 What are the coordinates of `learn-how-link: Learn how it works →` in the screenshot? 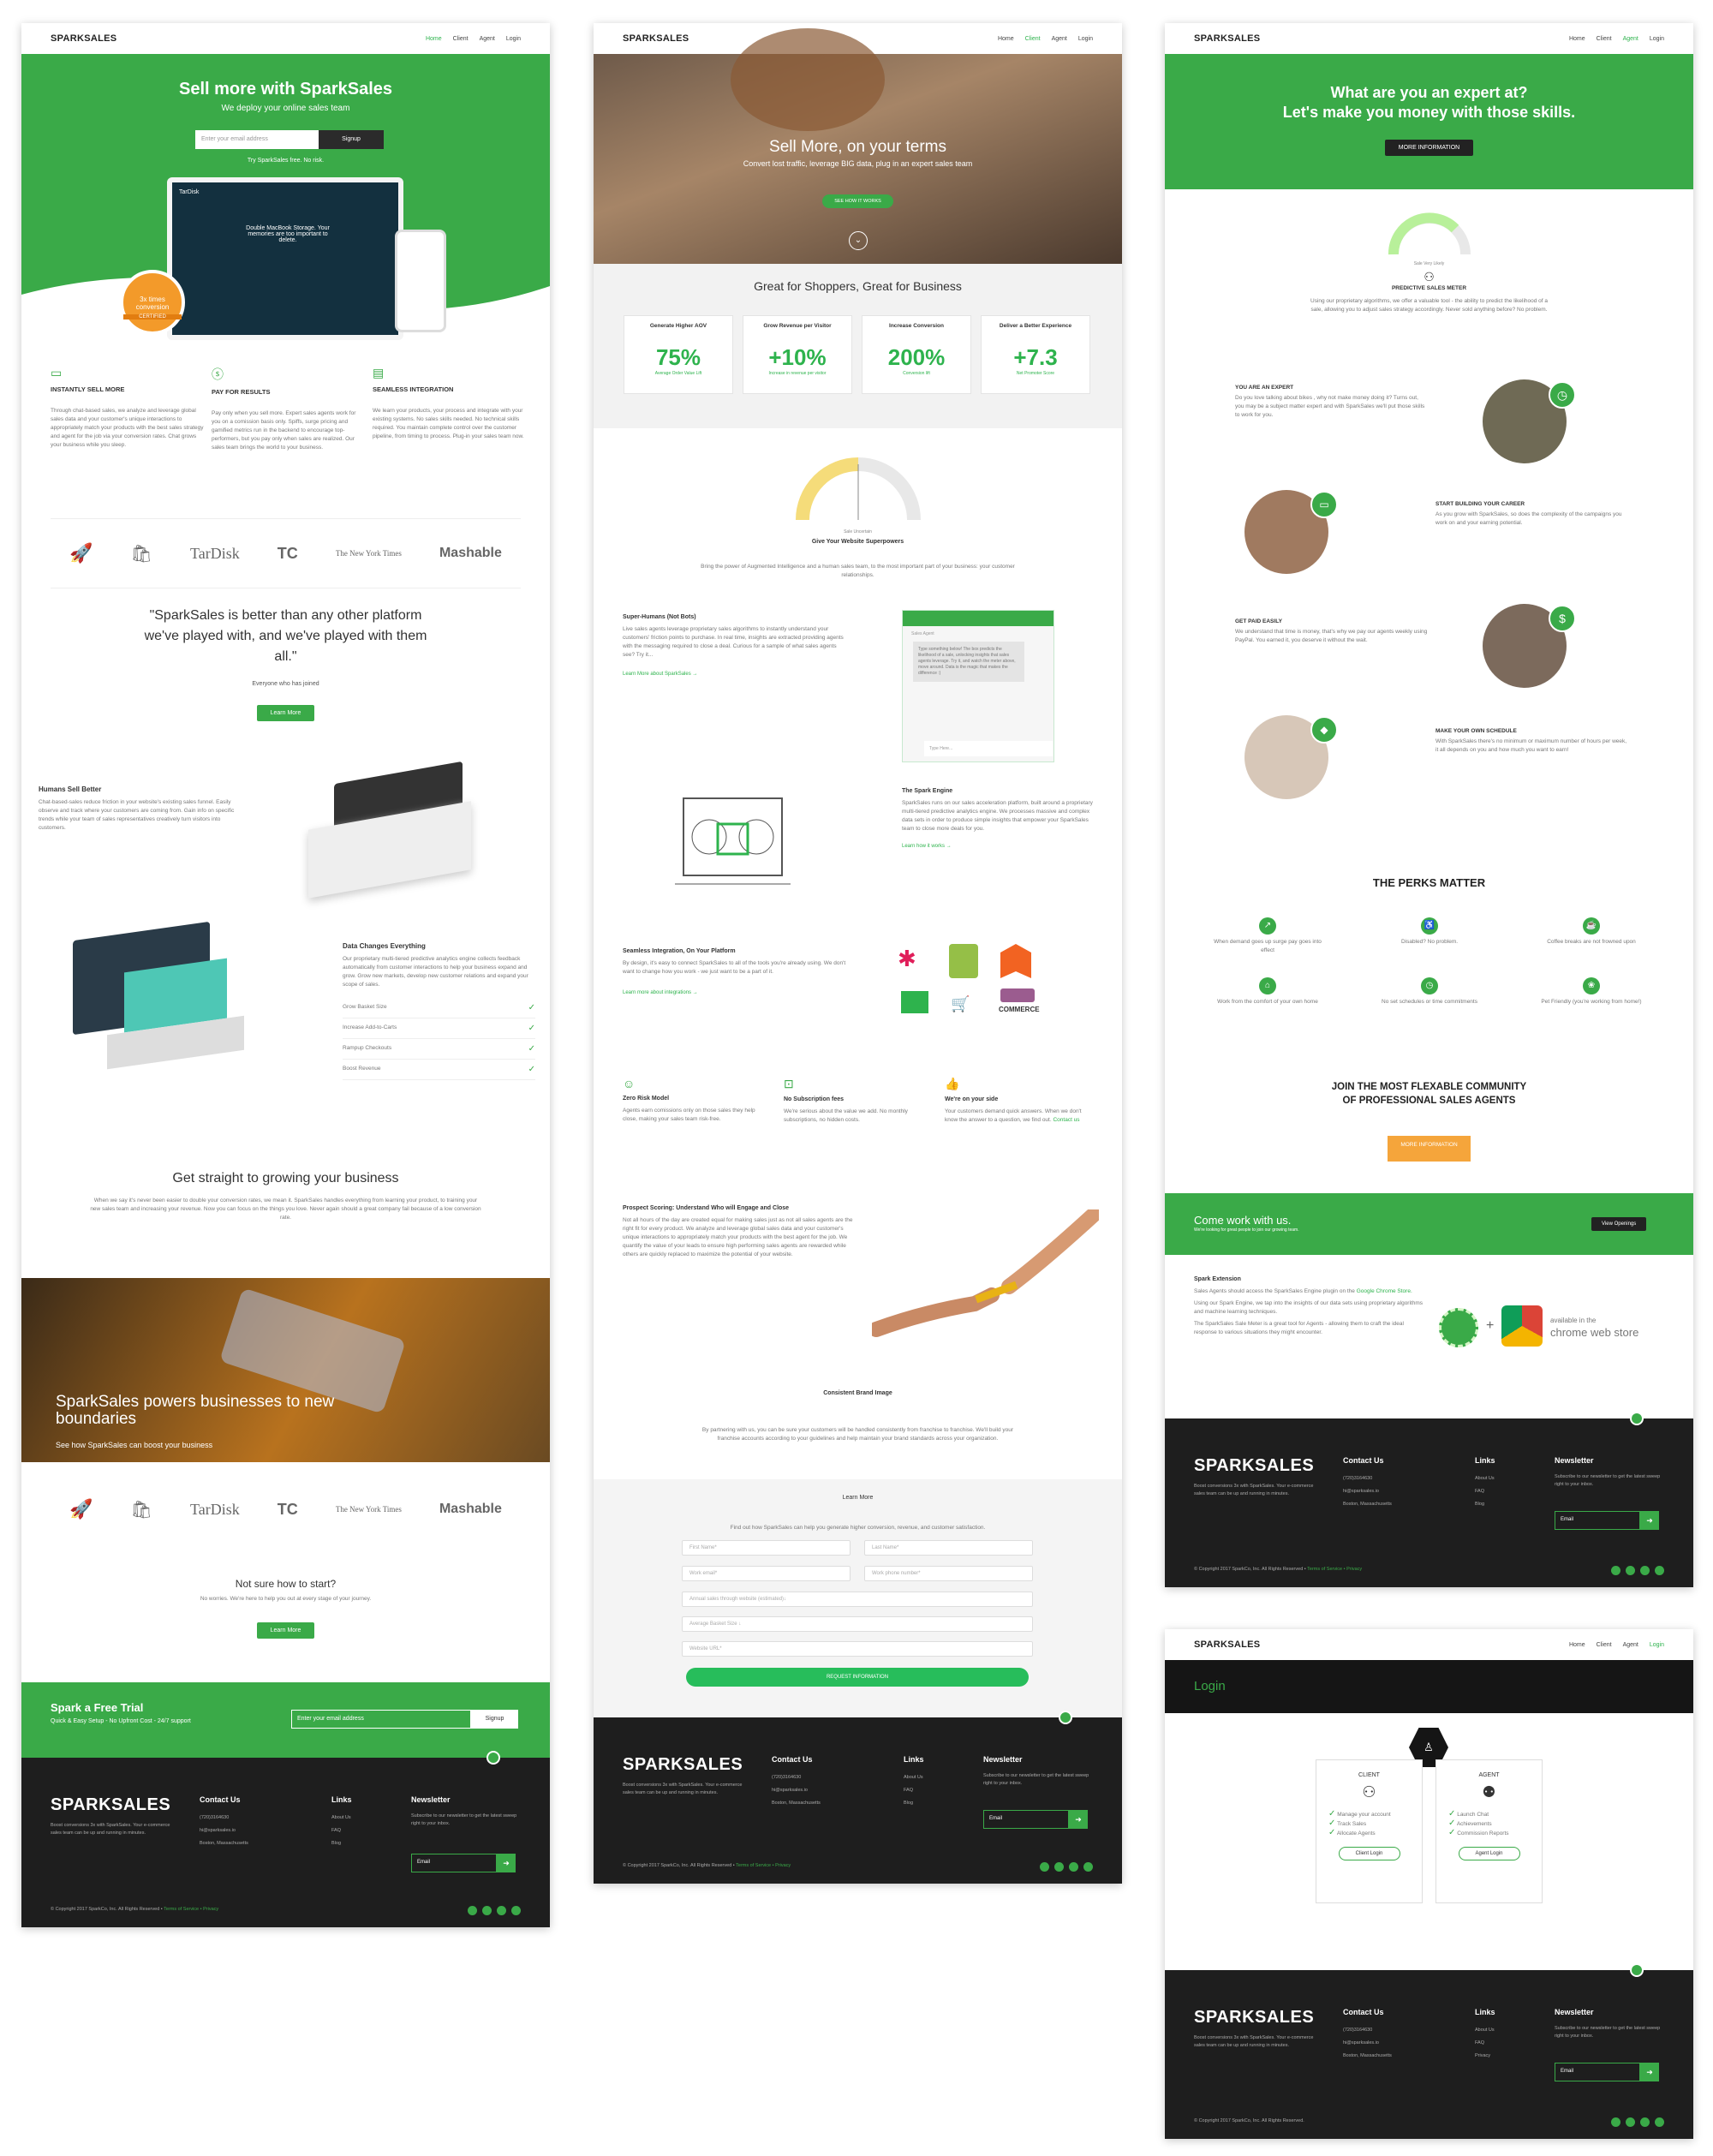 It's located at (998, 846).